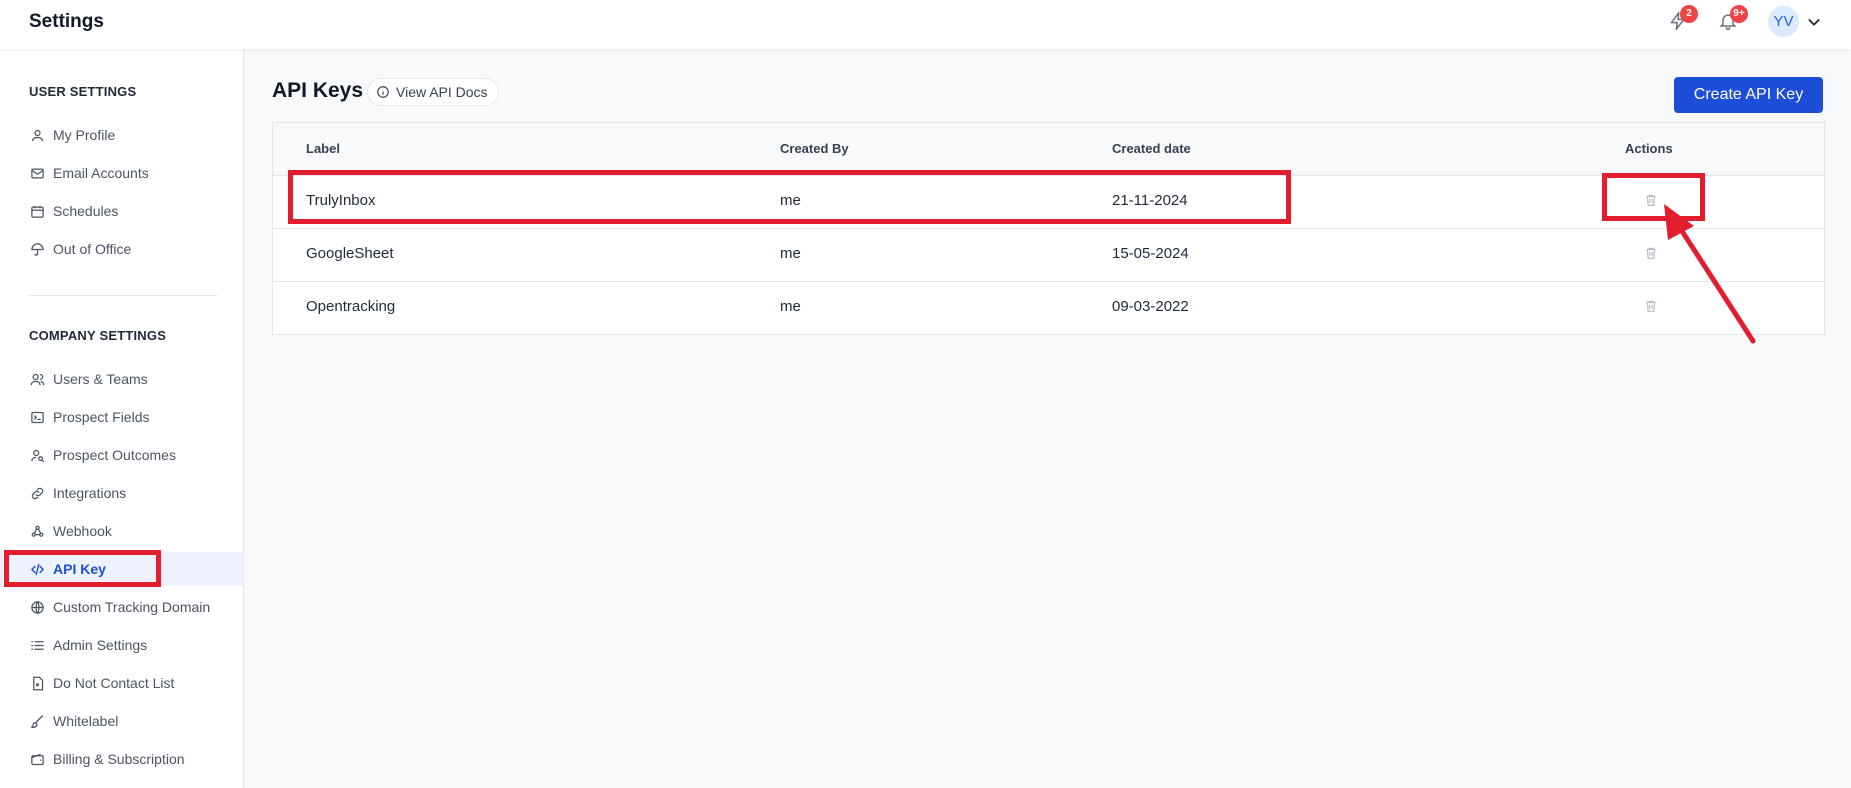  Describe the element at coordinates (323, 148) in the screenshot. I see `column-header-label: Label` at that location.